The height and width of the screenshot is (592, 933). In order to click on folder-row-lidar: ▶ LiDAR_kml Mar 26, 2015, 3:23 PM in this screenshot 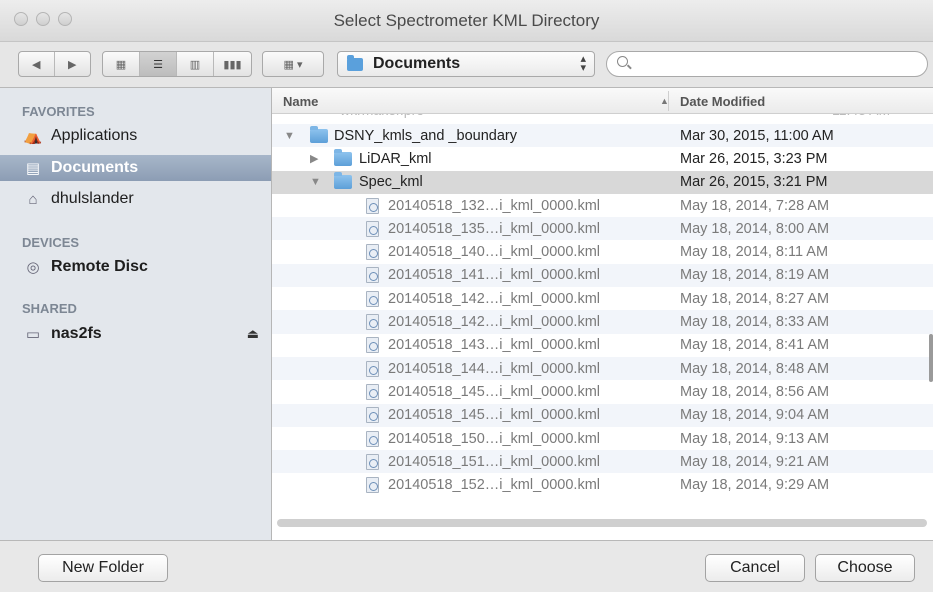, I will do `click(602, 158)`.